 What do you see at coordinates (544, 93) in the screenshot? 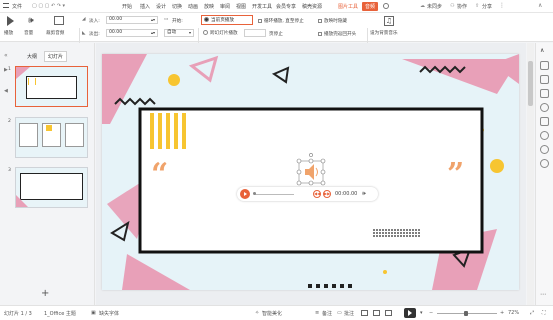
I see `layers-icon` at bounding box center [544, 93].